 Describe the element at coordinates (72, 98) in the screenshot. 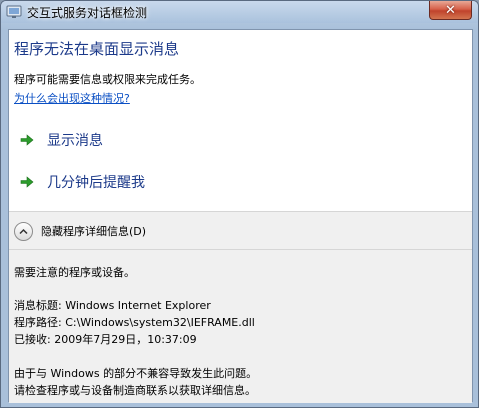

I see `help-link: 为什么会出现这种情况?` at that location.